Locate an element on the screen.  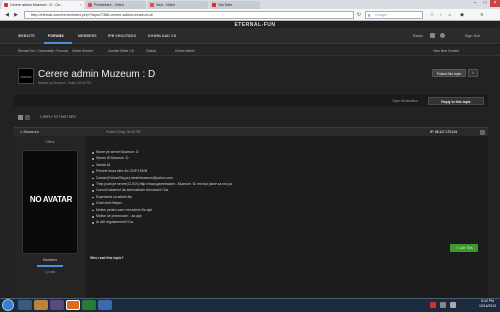
tab-label: Vezi - Video is located at coordinates (166, 5).